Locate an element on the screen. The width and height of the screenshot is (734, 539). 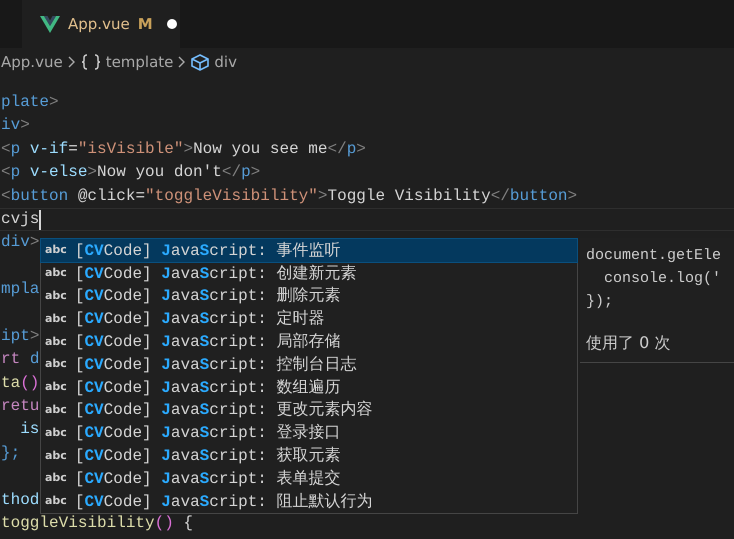
code-line: toggleVisibility() { is located at coordinates (97, 523).